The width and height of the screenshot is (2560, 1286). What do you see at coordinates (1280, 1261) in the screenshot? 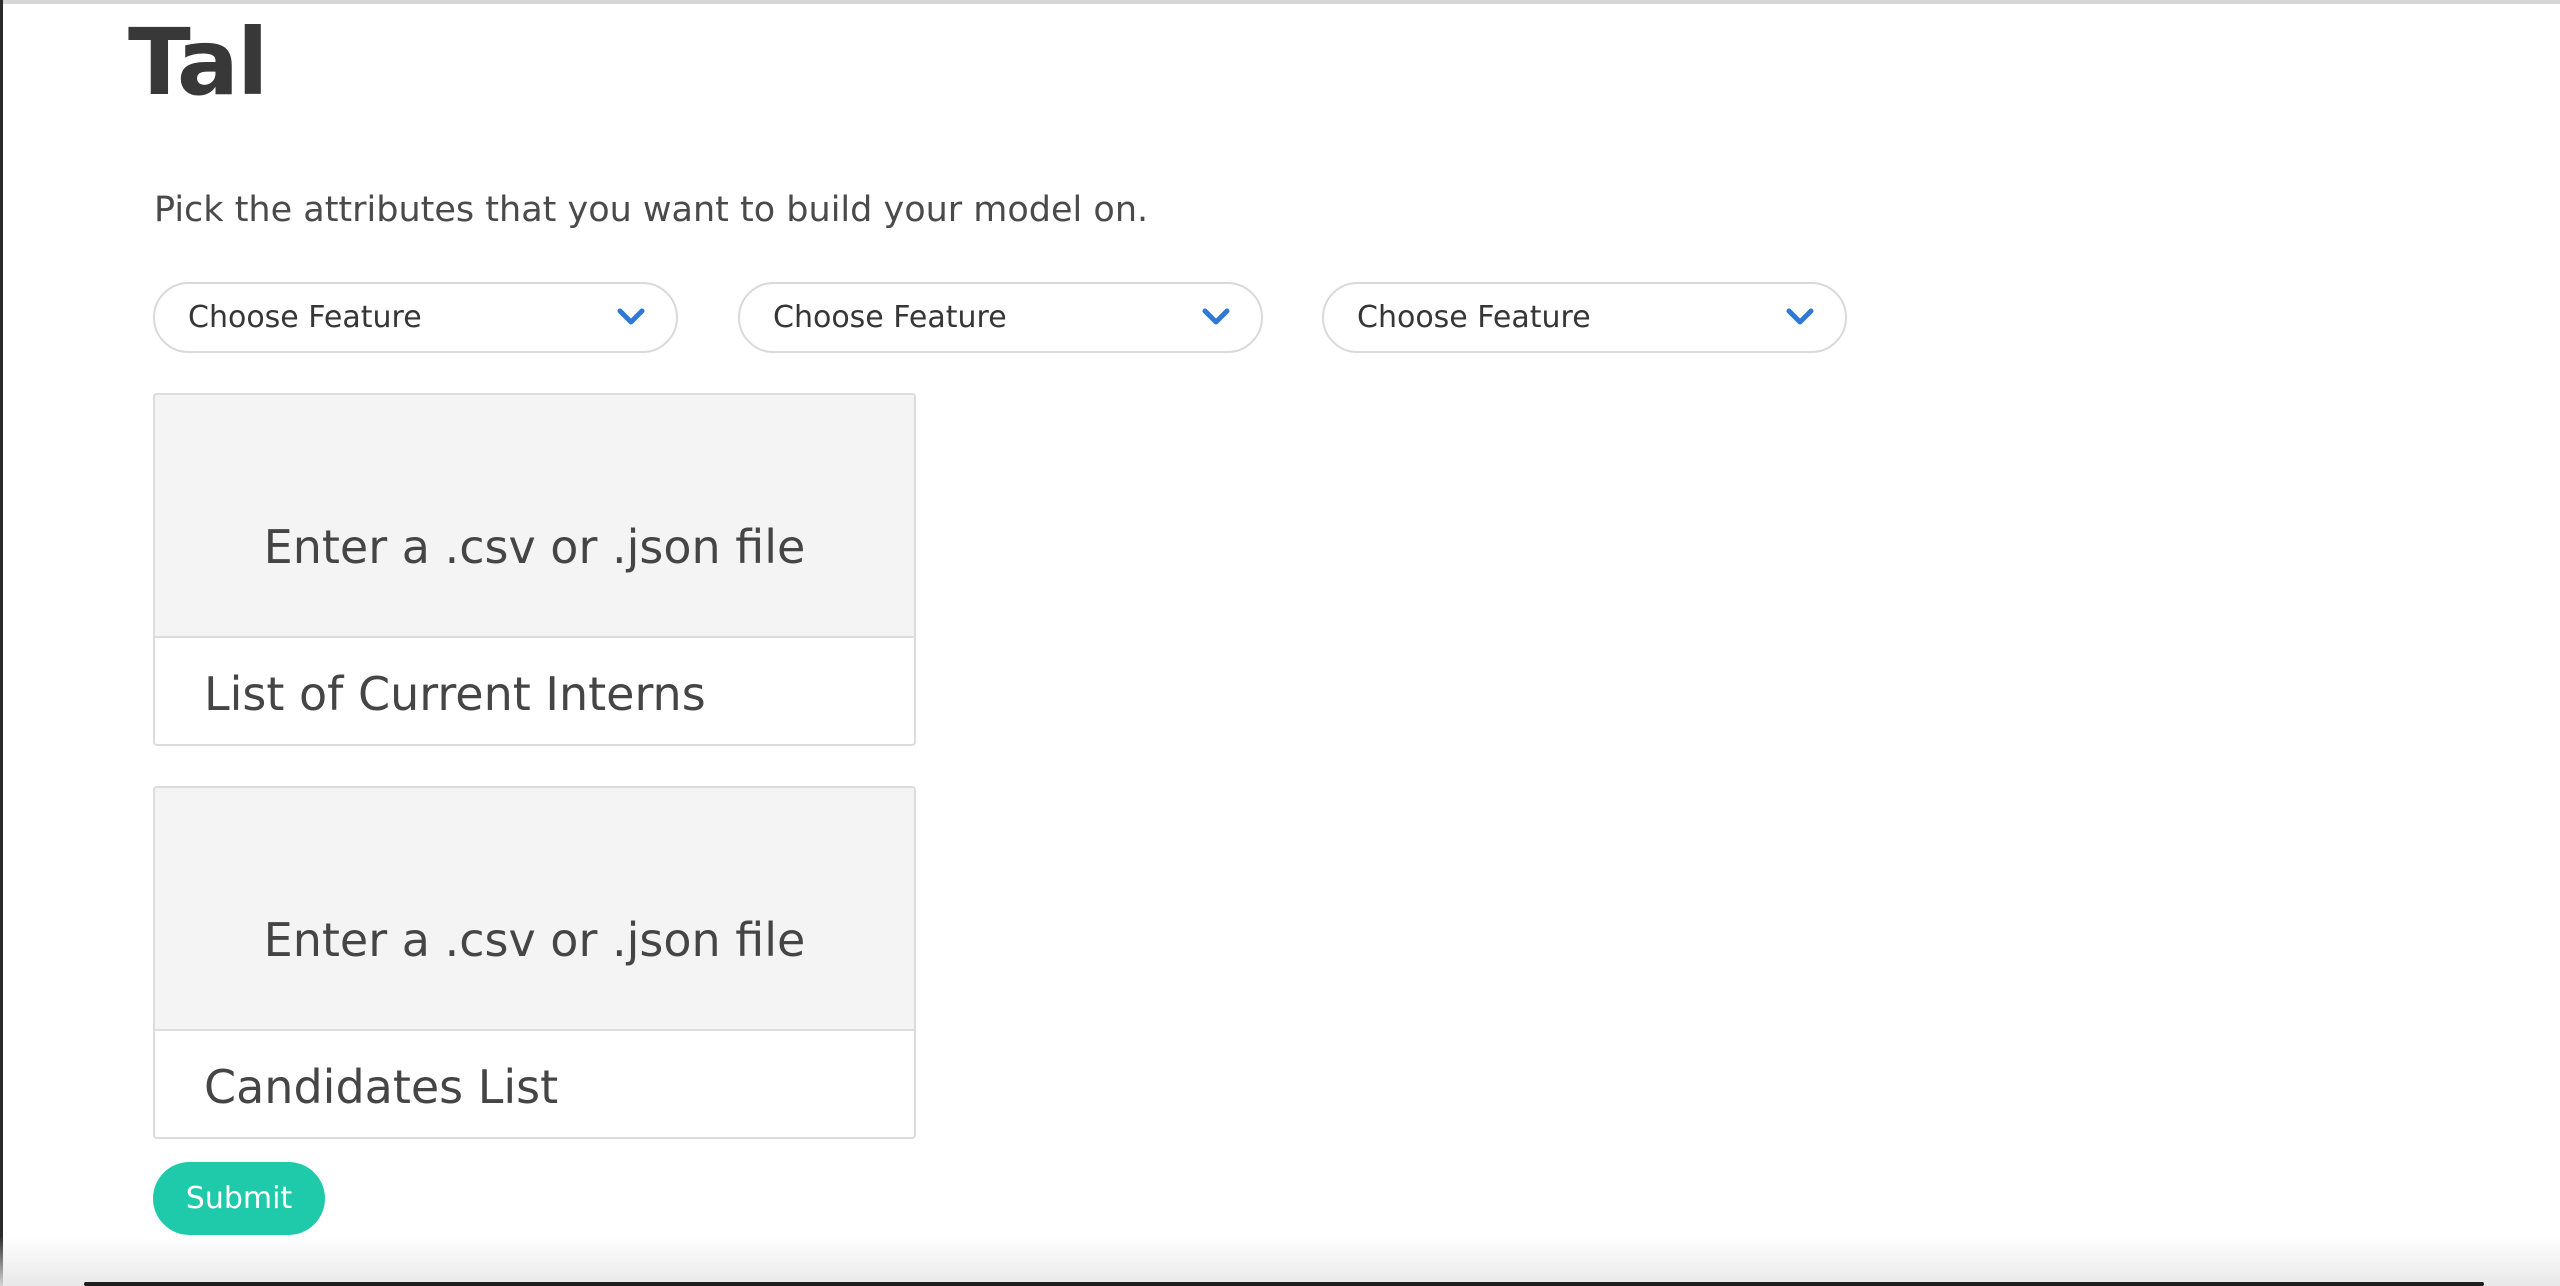
I see `window-bottom-shadow` at bounding box center [1280, 1261].